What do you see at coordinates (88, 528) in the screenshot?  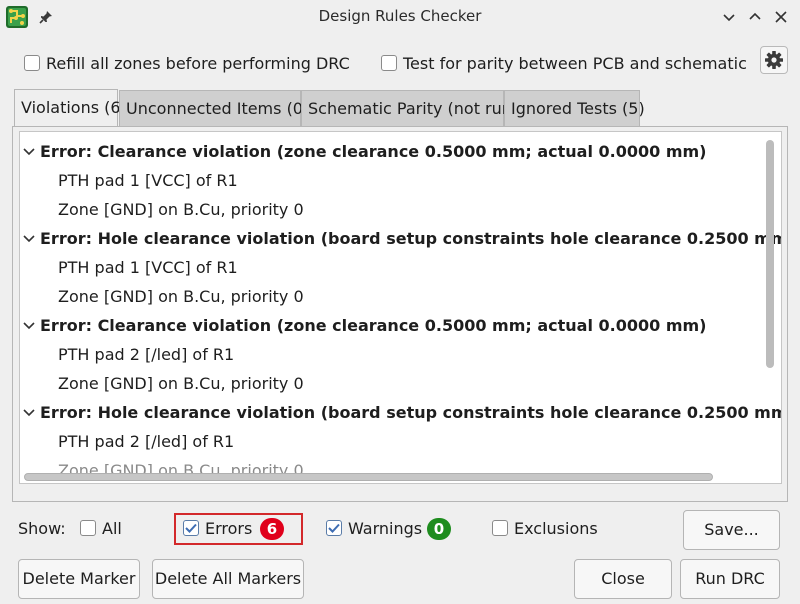 I see `all-checkbox` at bounding box center [88, 528].